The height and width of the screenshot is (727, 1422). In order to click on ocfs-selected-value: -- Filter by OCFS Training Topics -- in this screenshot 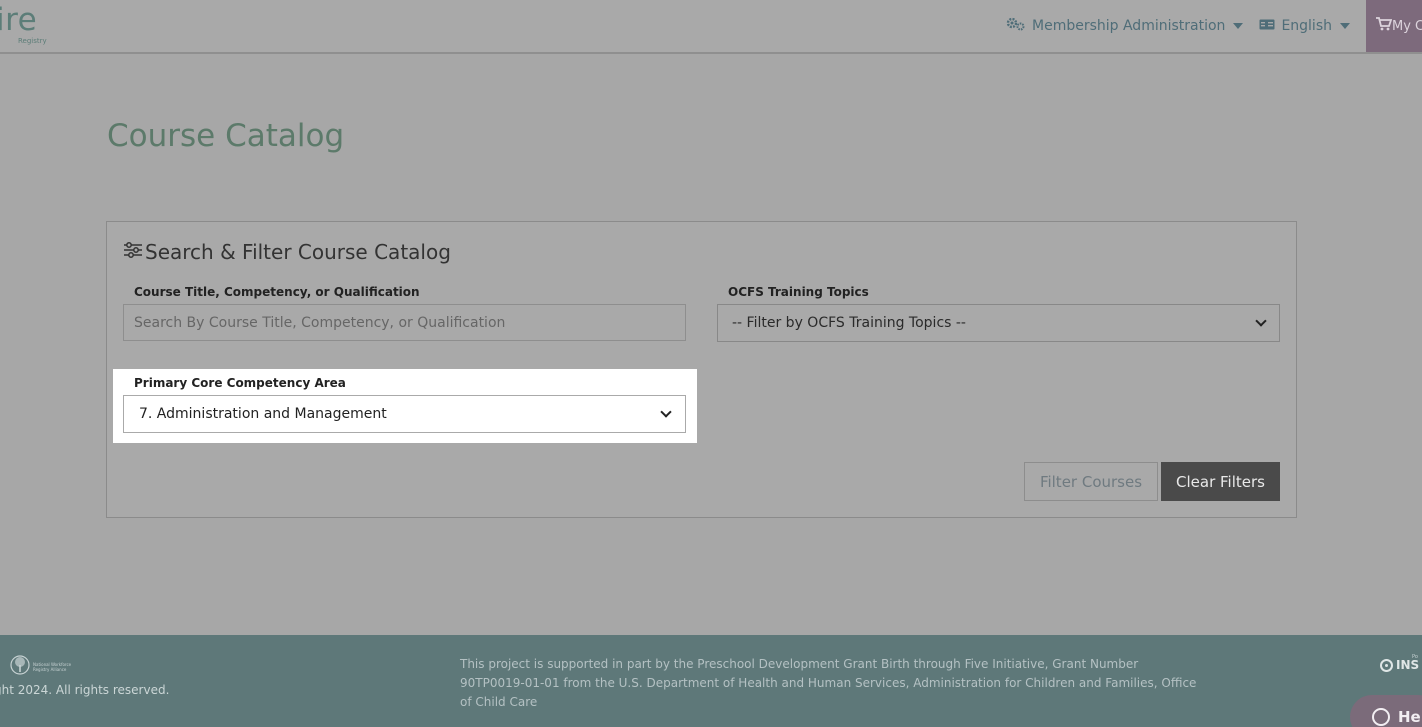, I will do `click(849, 323)`.